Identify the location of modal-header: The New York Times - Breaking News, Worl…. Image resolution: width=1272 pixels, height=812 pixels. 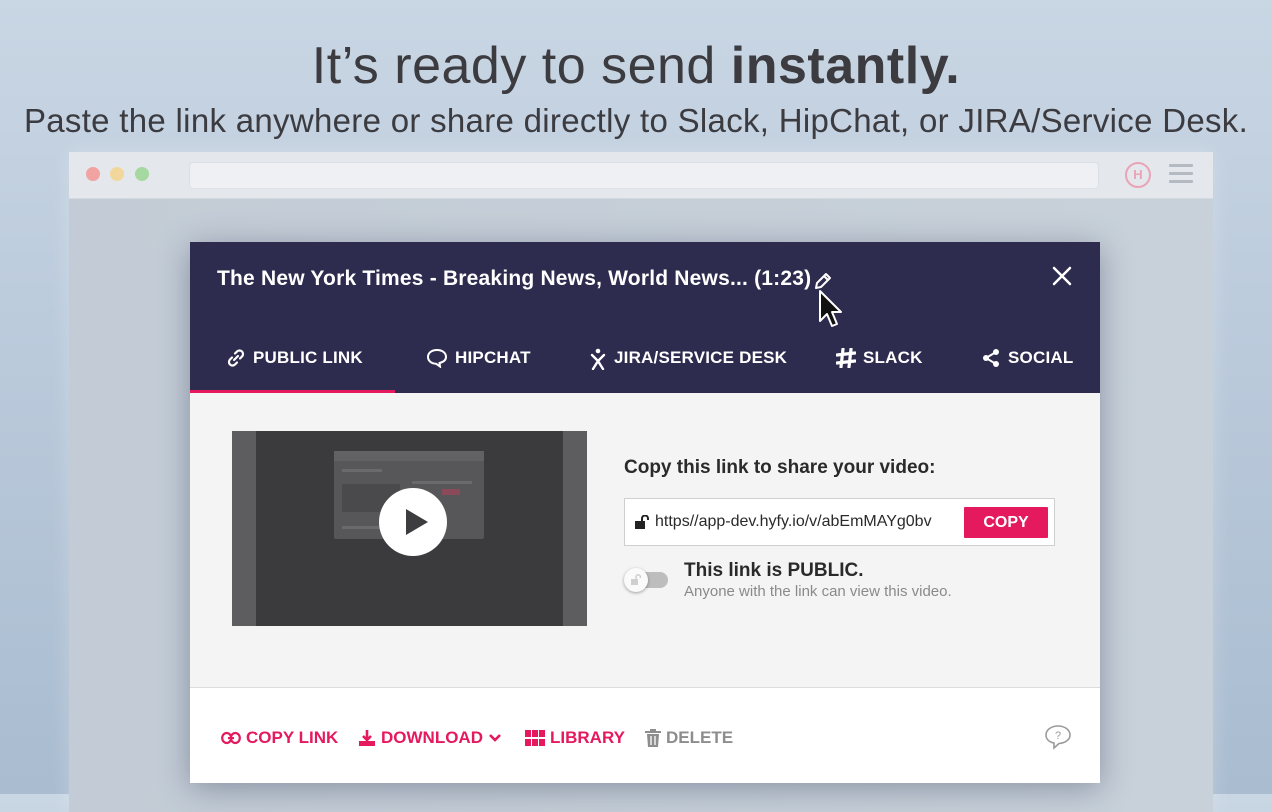
(645, 317).